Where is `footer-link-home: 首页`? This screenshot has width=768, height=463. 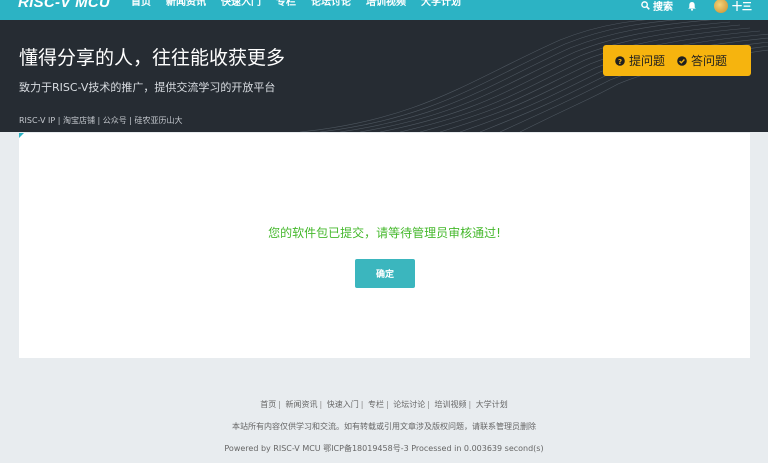 footer-link-home: 首页 is located at coordinates (268, 404).